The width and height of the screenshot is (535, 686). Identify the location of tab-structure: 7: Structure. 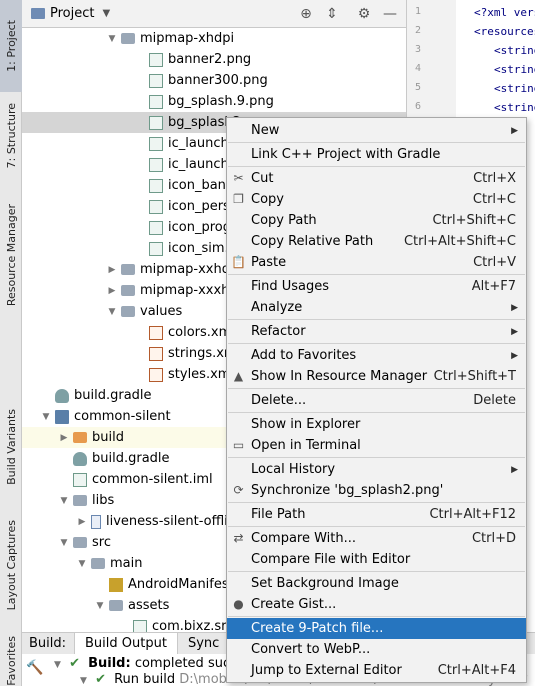
(11, 136).